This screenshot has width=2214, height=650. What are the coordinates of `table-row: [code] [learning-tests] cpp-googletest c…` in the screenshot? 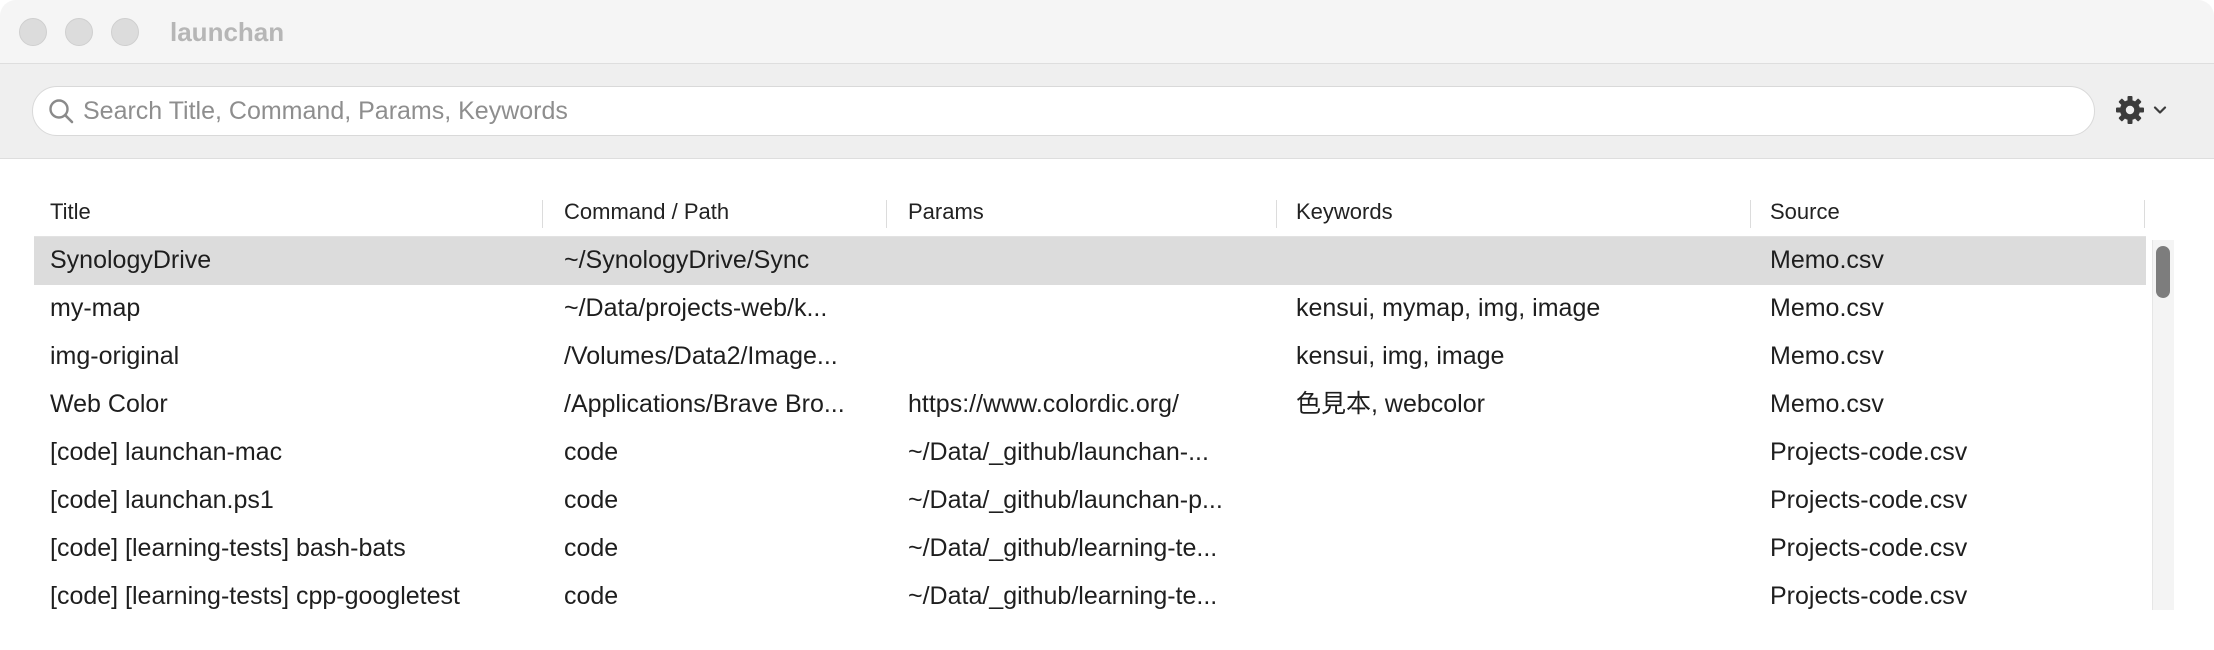 It's located at (1090, 597).